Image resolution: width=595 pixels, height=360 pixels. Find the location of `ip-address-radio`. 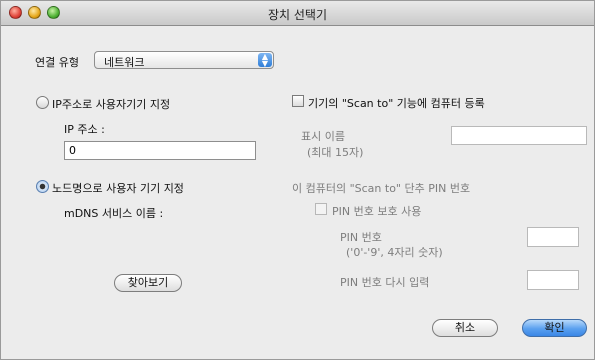

ip-address-radio is located at coordinates (42, 102).